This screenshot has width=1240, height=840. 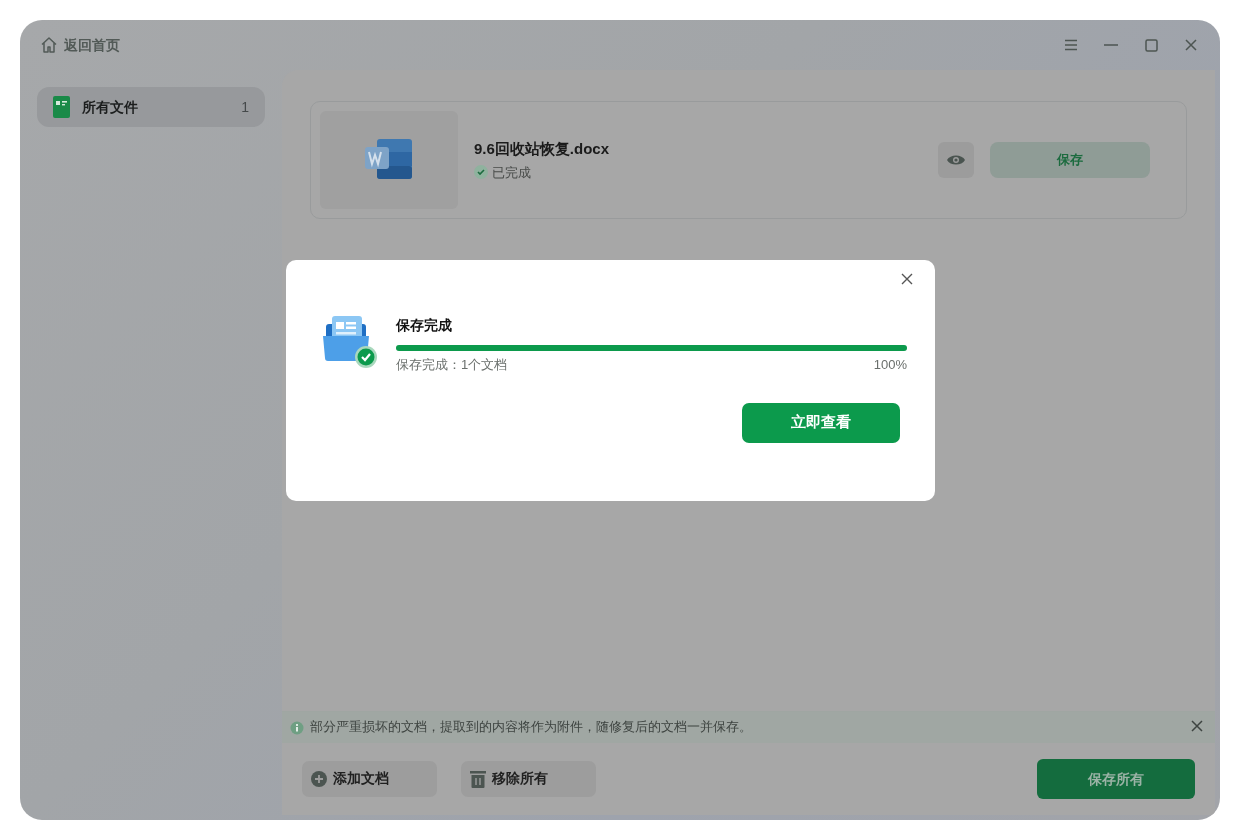 I want to click on file-status: 已完成, so click(x=511, y=172).